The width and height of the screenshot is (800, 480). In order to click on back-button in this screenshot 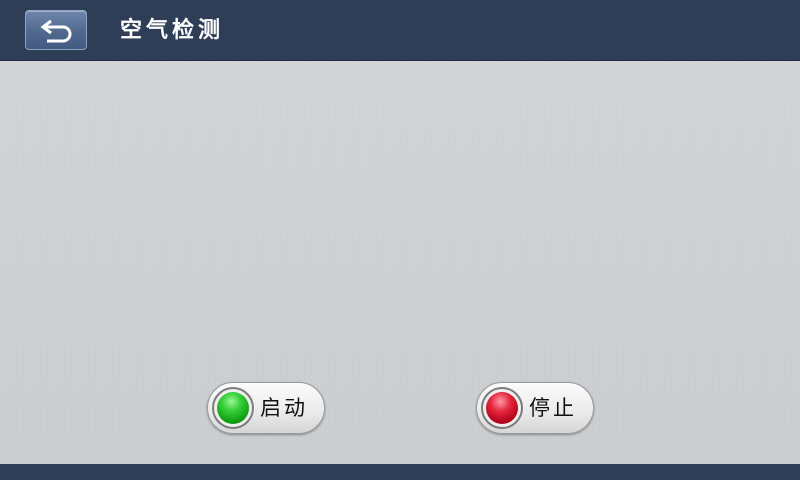, I will do `click(56, 30)`.